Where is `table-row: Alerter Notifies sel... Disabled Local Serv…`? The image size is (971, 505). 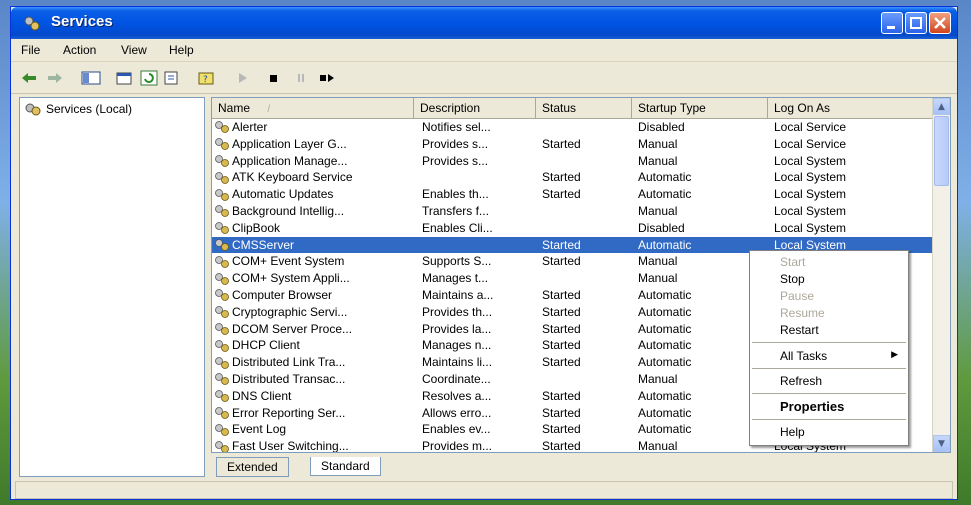 table-row: Alerter Notifies sel... Disabled Local Serv… is located at coordinates (573, 127).